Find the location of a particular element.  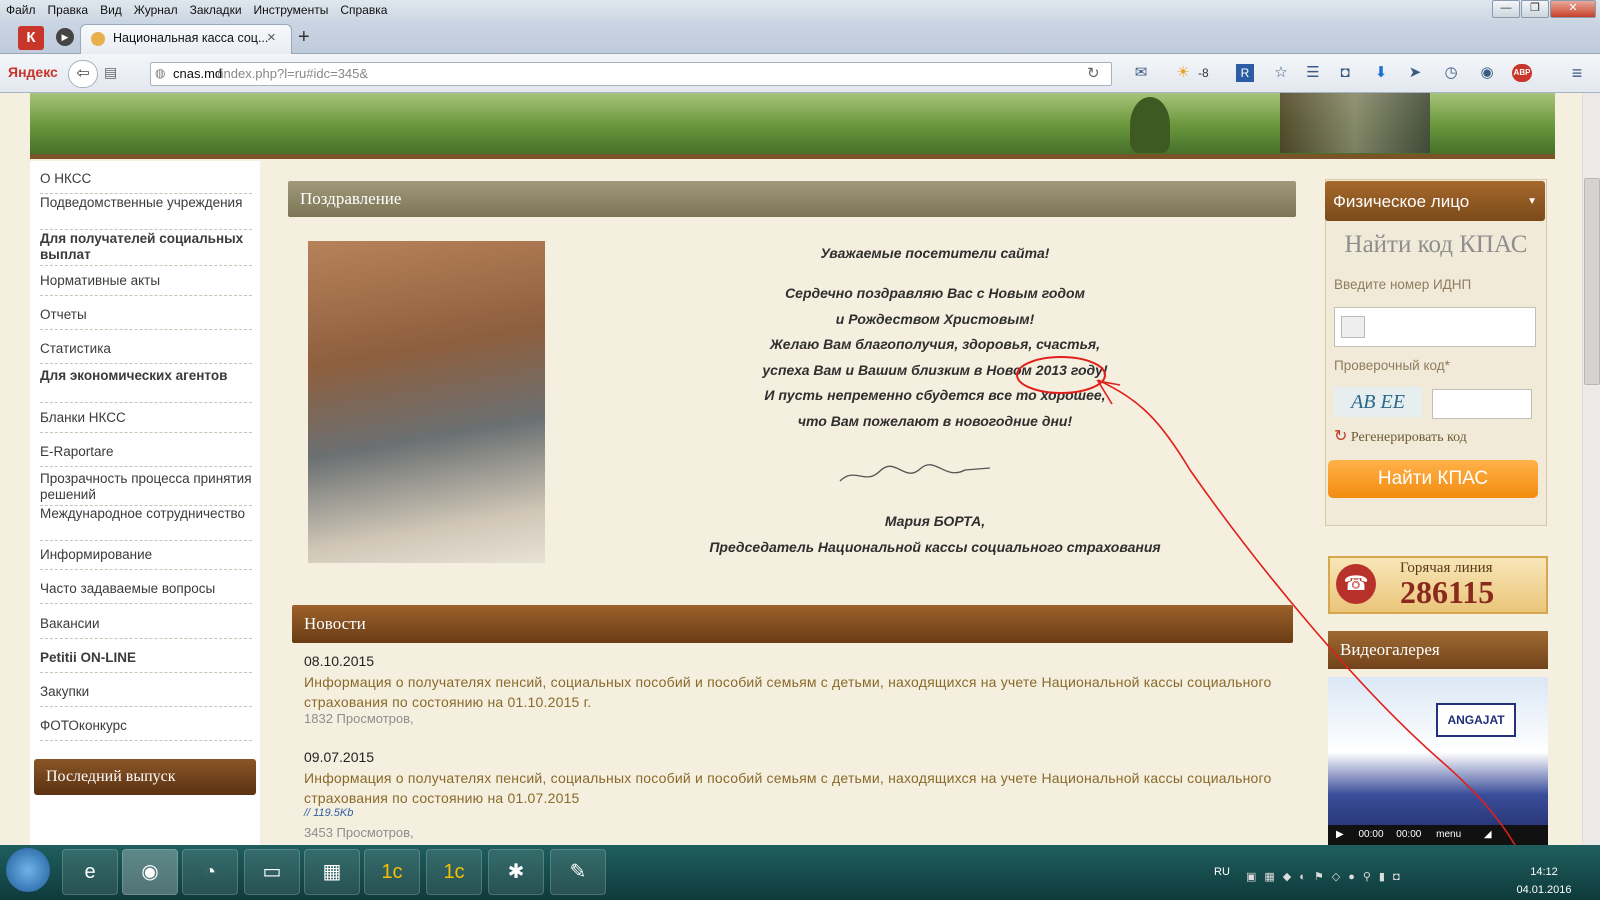

clock-date: 04.01.2016 is located at coordinates (1544, 890).